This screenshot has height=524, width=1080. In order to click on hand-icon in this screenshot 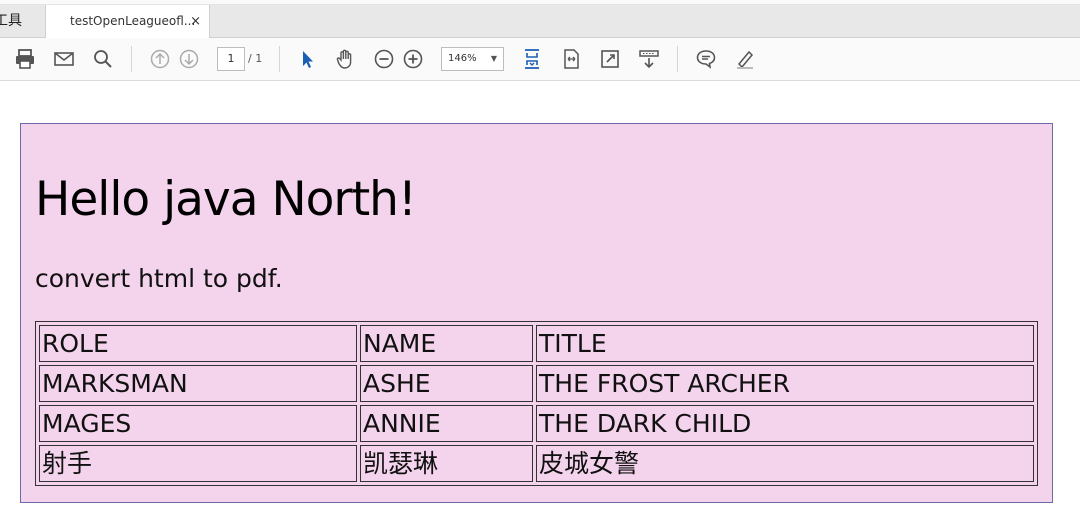, I will do `click(345, 59)`.